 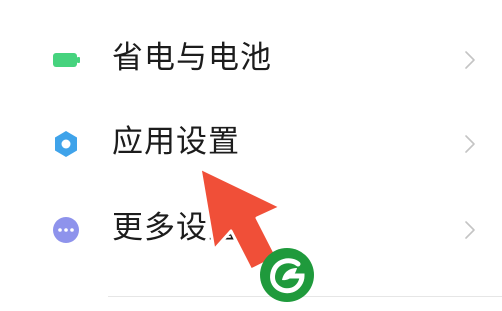 What do you see at coordinates (176, 228) in the screenshot?
I see `settings-item-label: 更多设置` at bounding box center [176, 228].